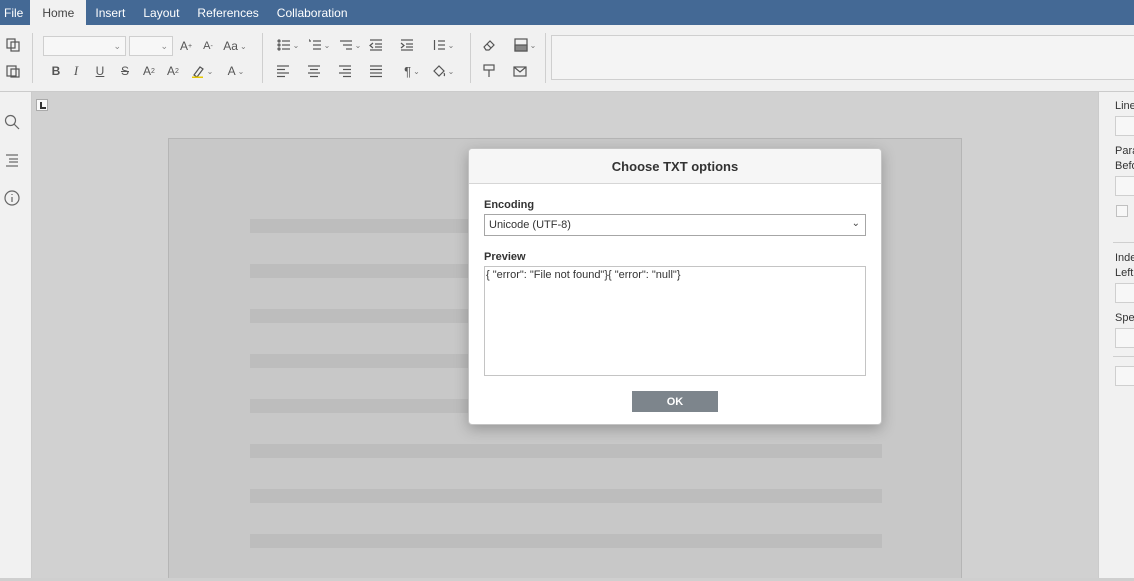  What do you see at coordinates (1124, 273) in the screenshot?
I see `left-label: Left` at bounding box center [1124, 273].